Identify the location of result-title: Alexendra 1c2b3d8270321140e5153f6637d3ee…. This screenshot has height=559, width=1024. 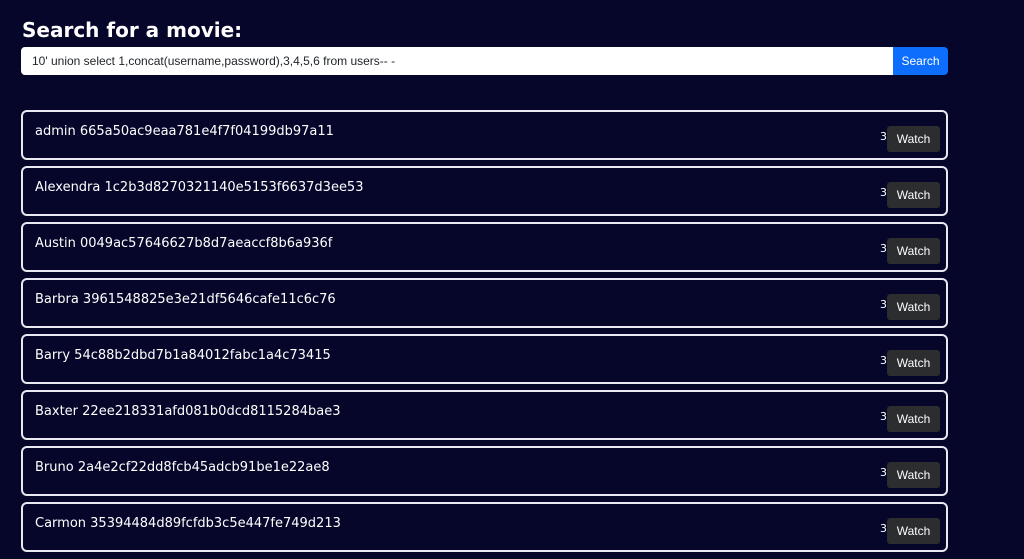
(199, 187).